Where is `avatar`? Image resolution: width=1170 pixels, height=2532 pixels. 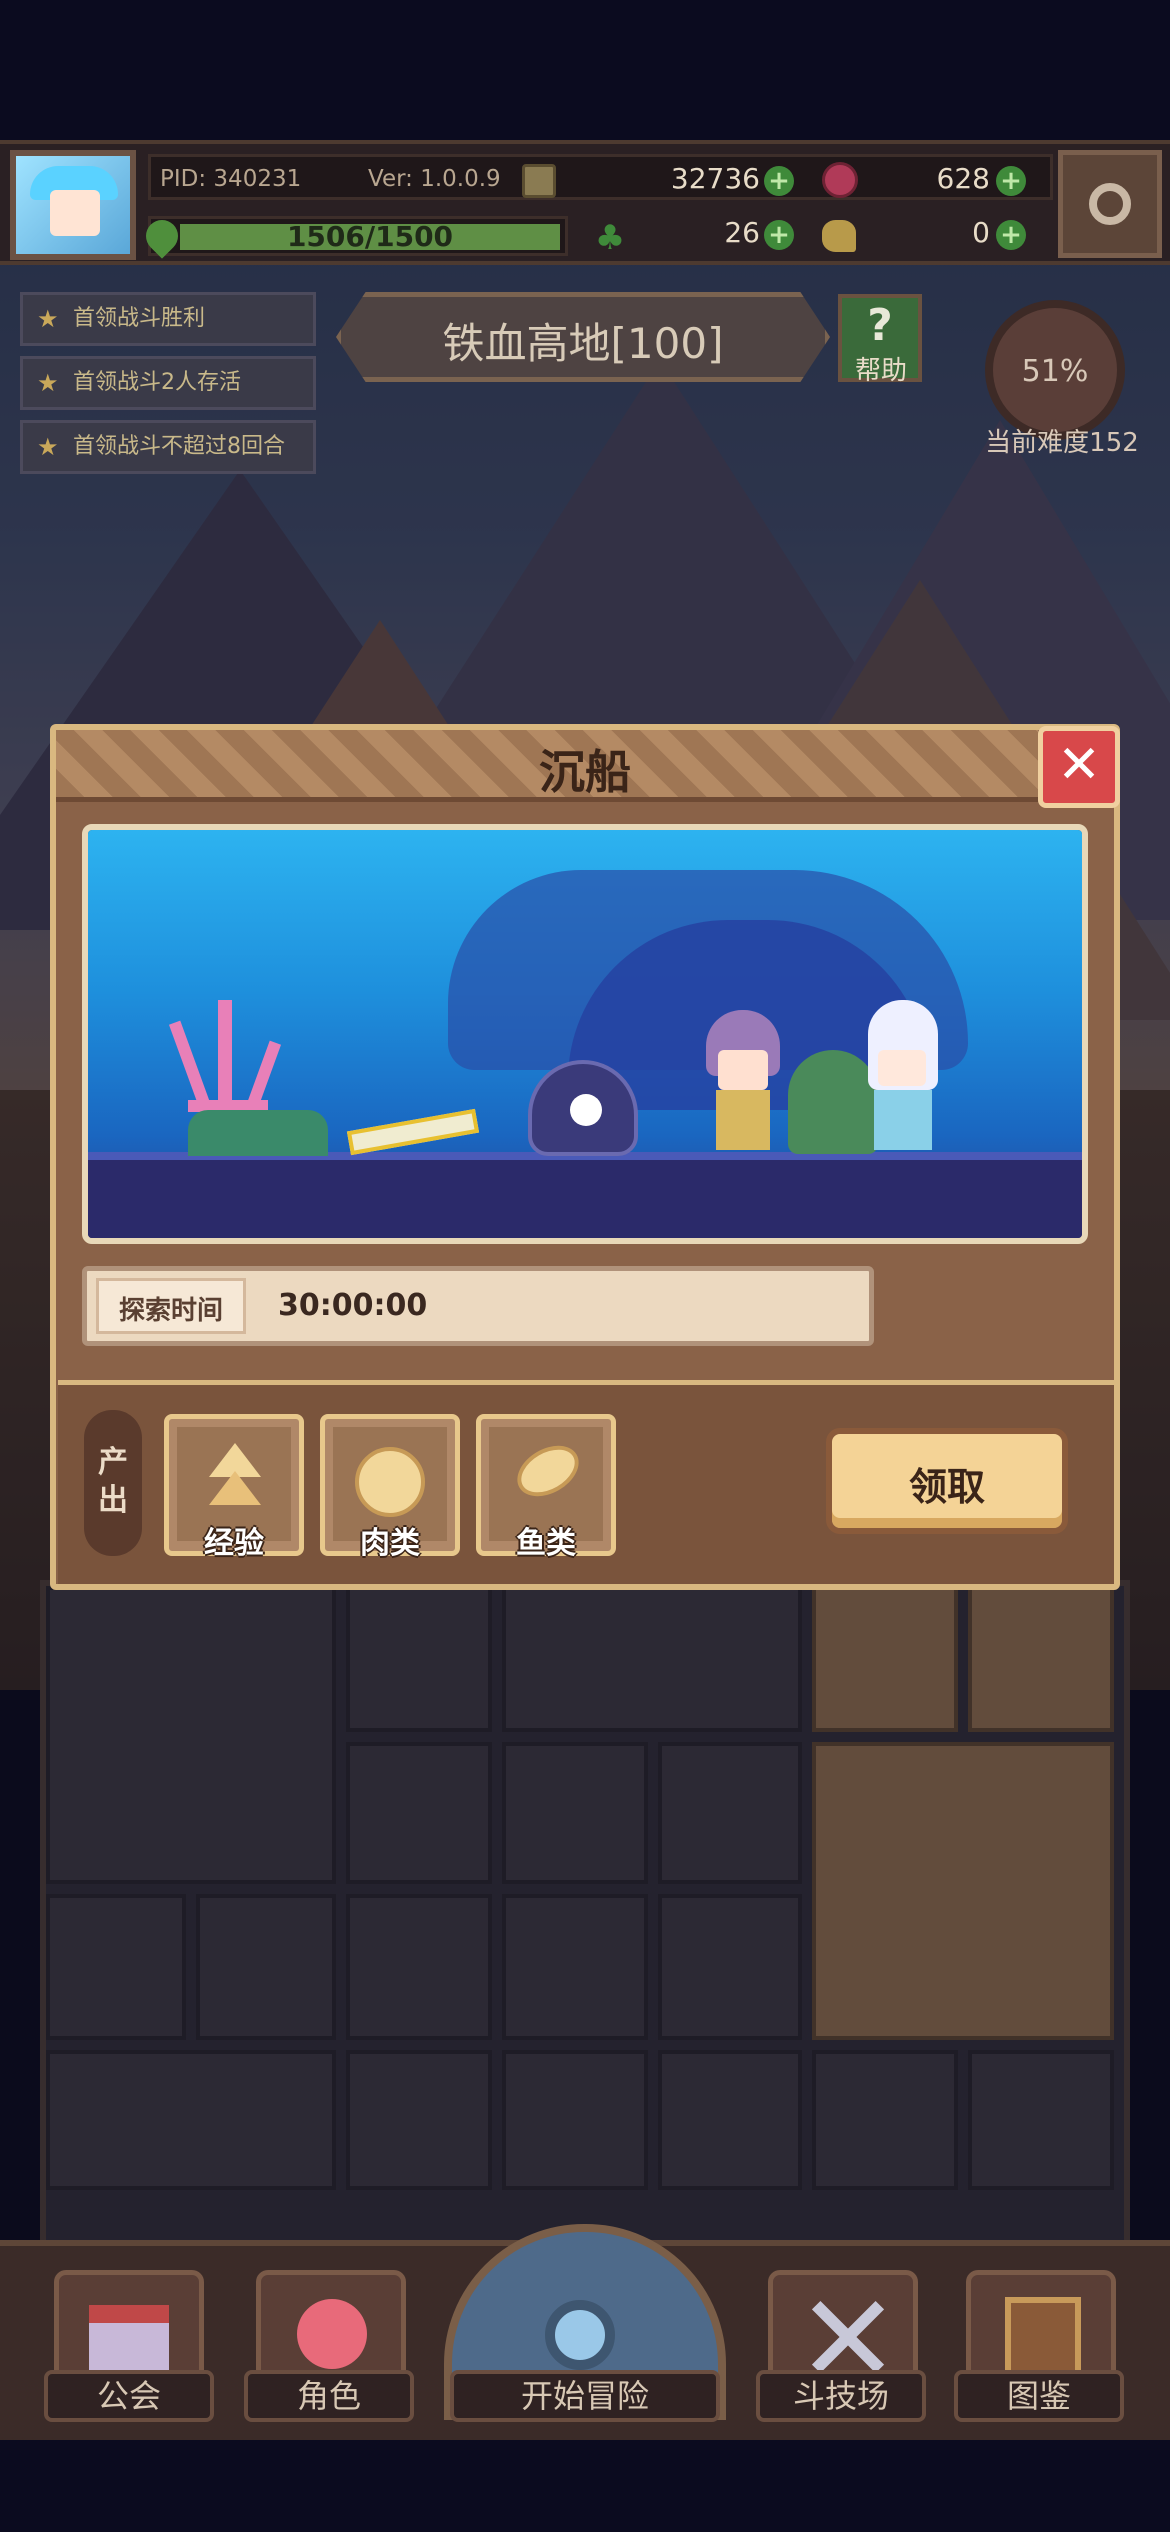 avatar is located at coordinates (73, 205).